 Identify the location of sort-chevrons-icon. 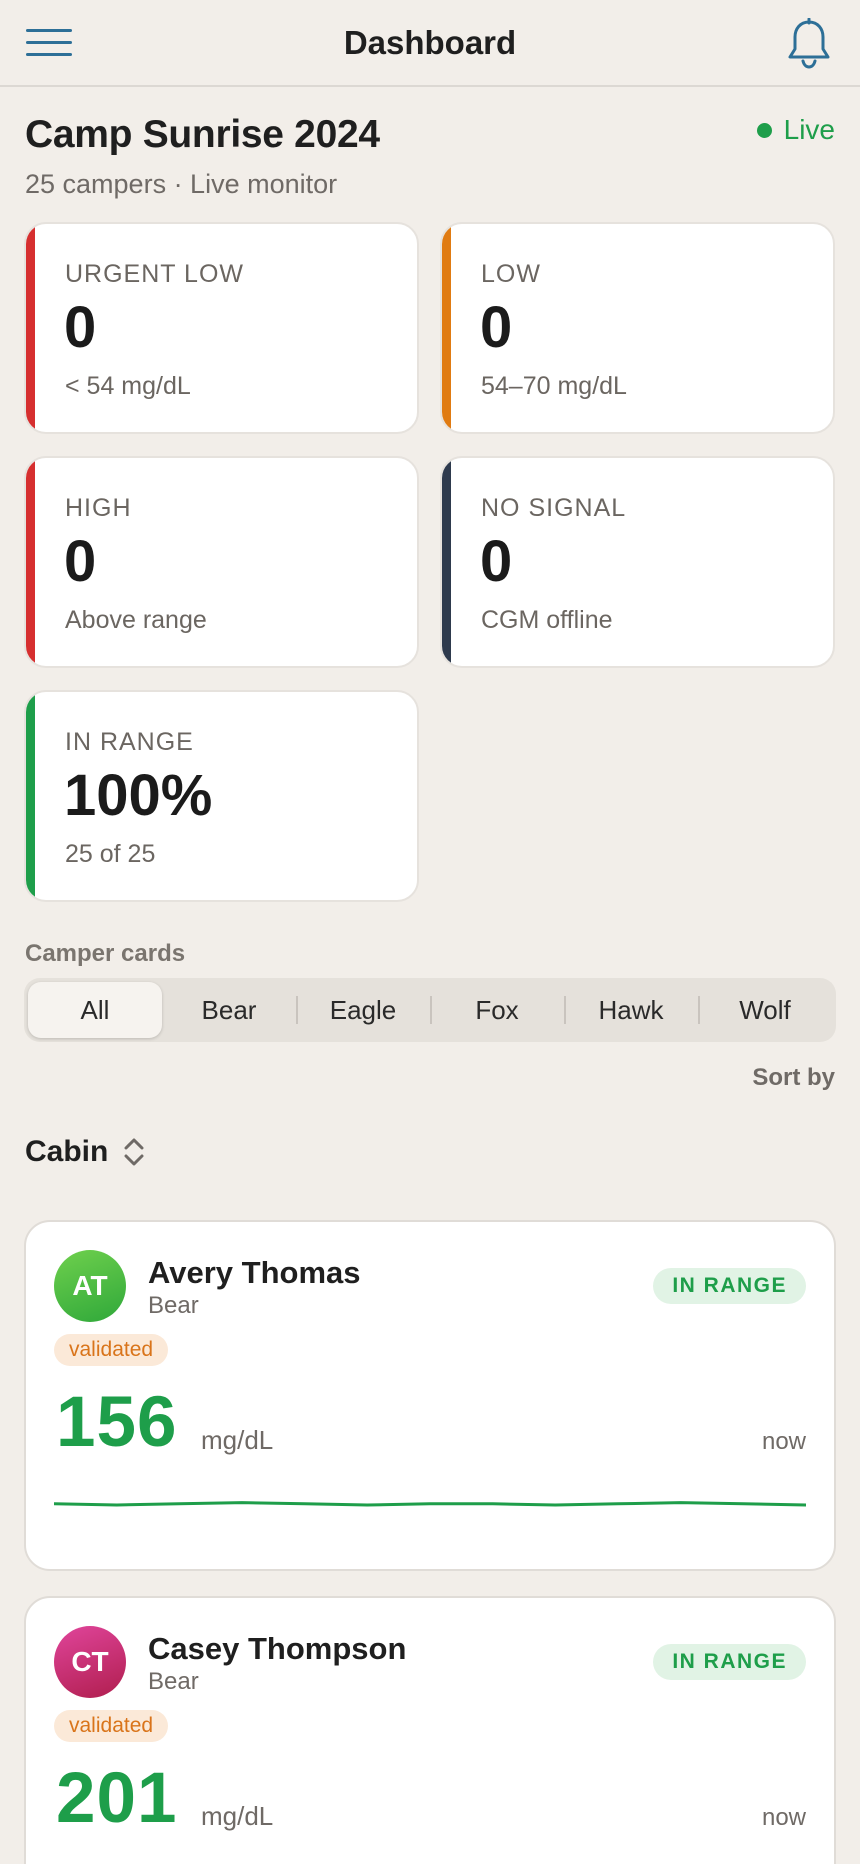
(134, 1152).